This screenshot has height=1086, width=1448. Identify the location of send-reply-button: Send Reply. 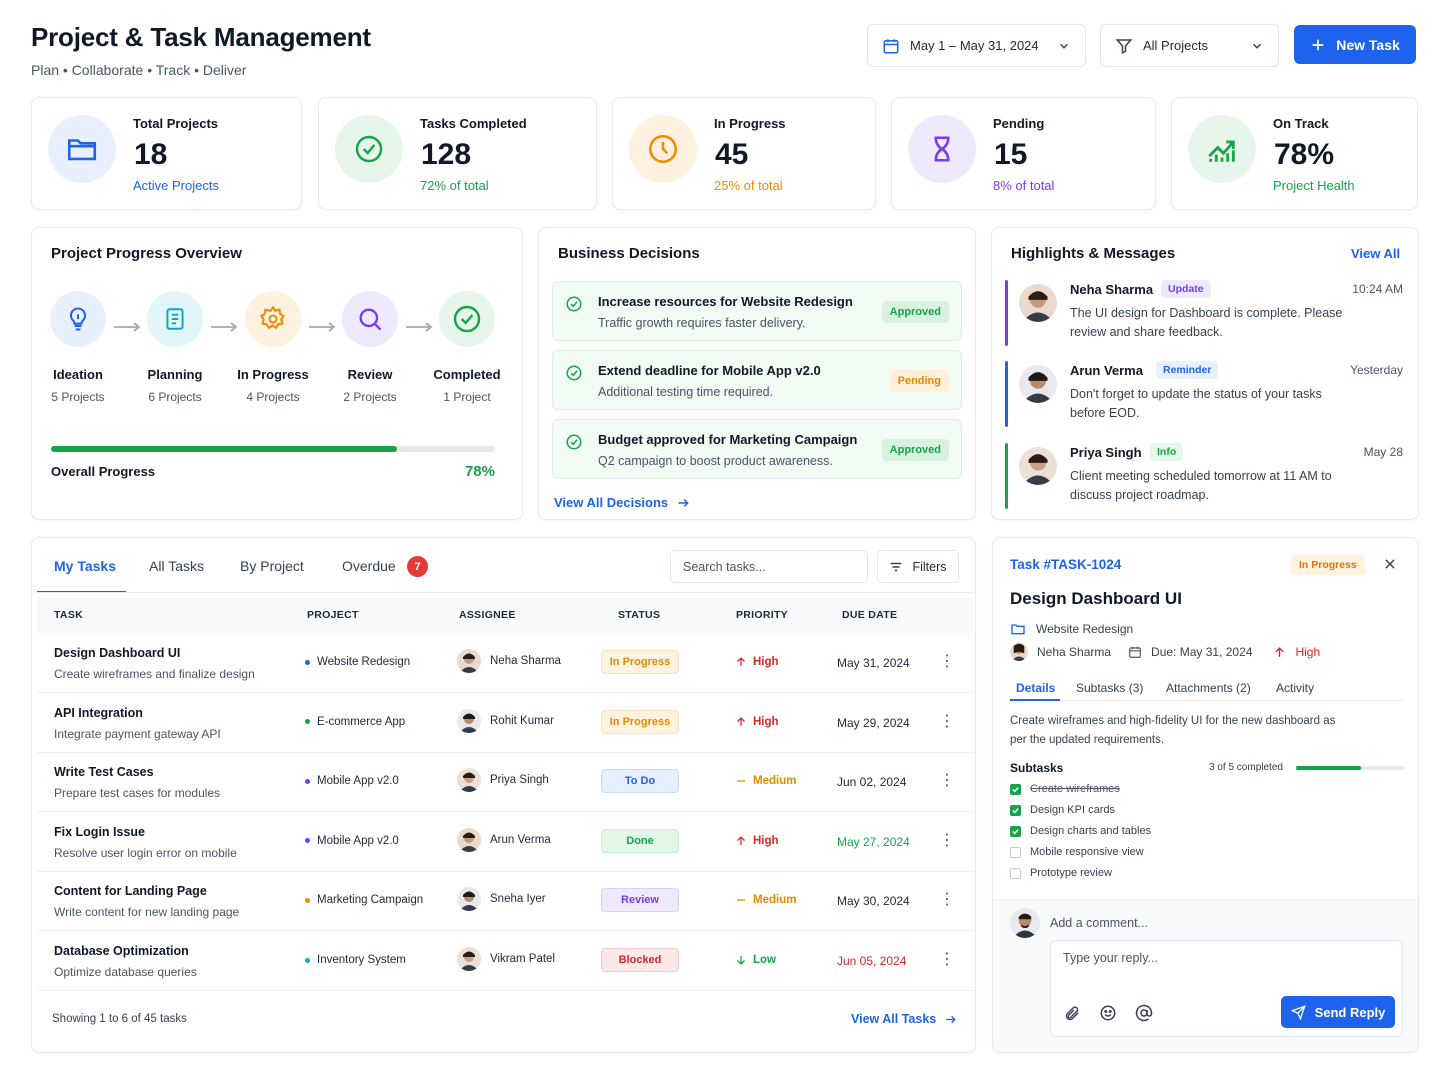
(1338, 1012).